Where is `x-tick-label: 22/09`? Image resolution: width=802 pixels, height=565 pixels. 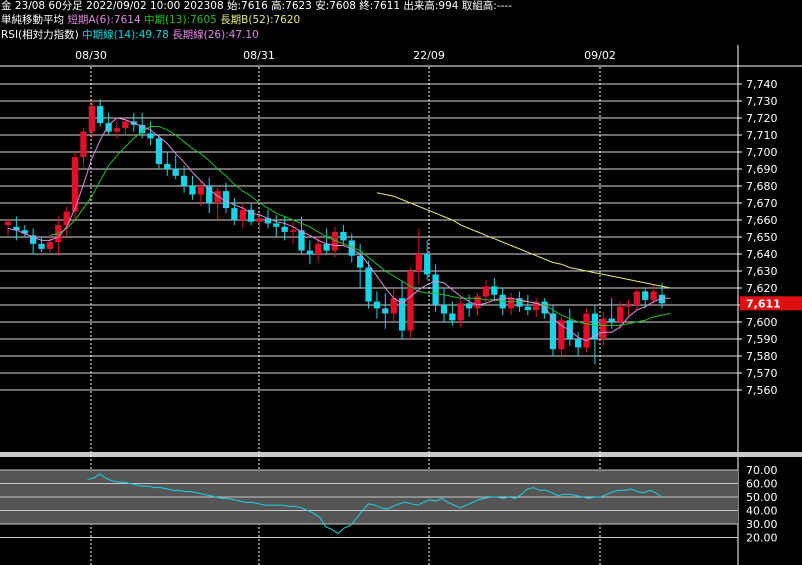
x-tick-label: 22/09 is located at coordinates (429, 55).